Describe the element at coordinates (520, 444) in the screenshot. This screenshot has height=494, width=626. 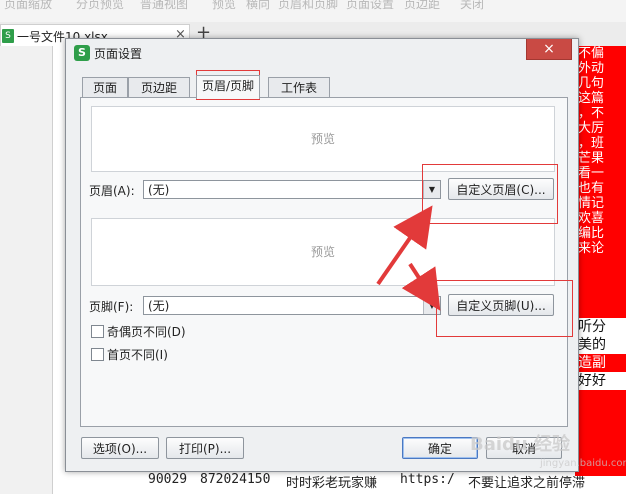
I see `watermark: Baidu 经验` at that location.